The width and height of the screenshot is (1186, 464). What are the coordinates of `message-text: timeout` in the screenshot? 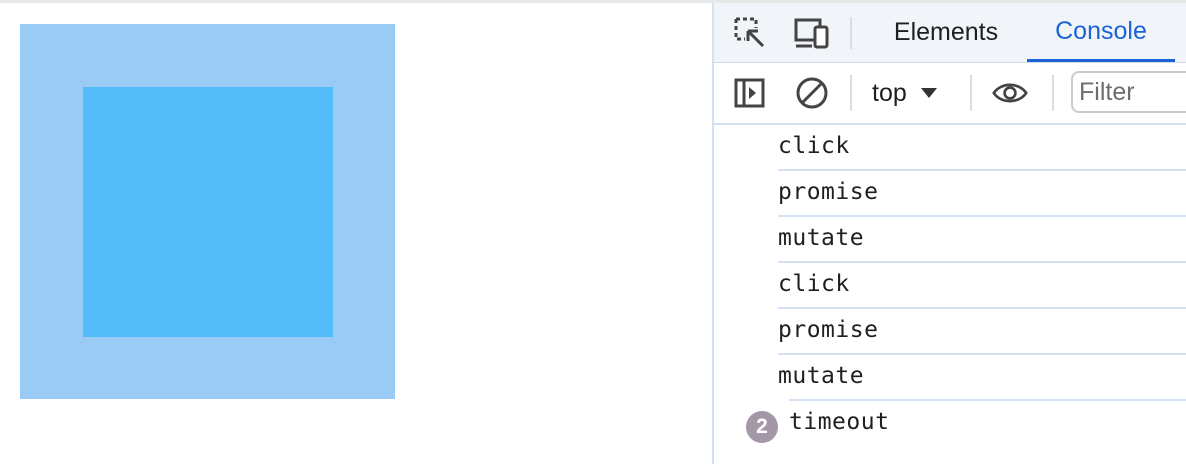 It's located at (839, 422).